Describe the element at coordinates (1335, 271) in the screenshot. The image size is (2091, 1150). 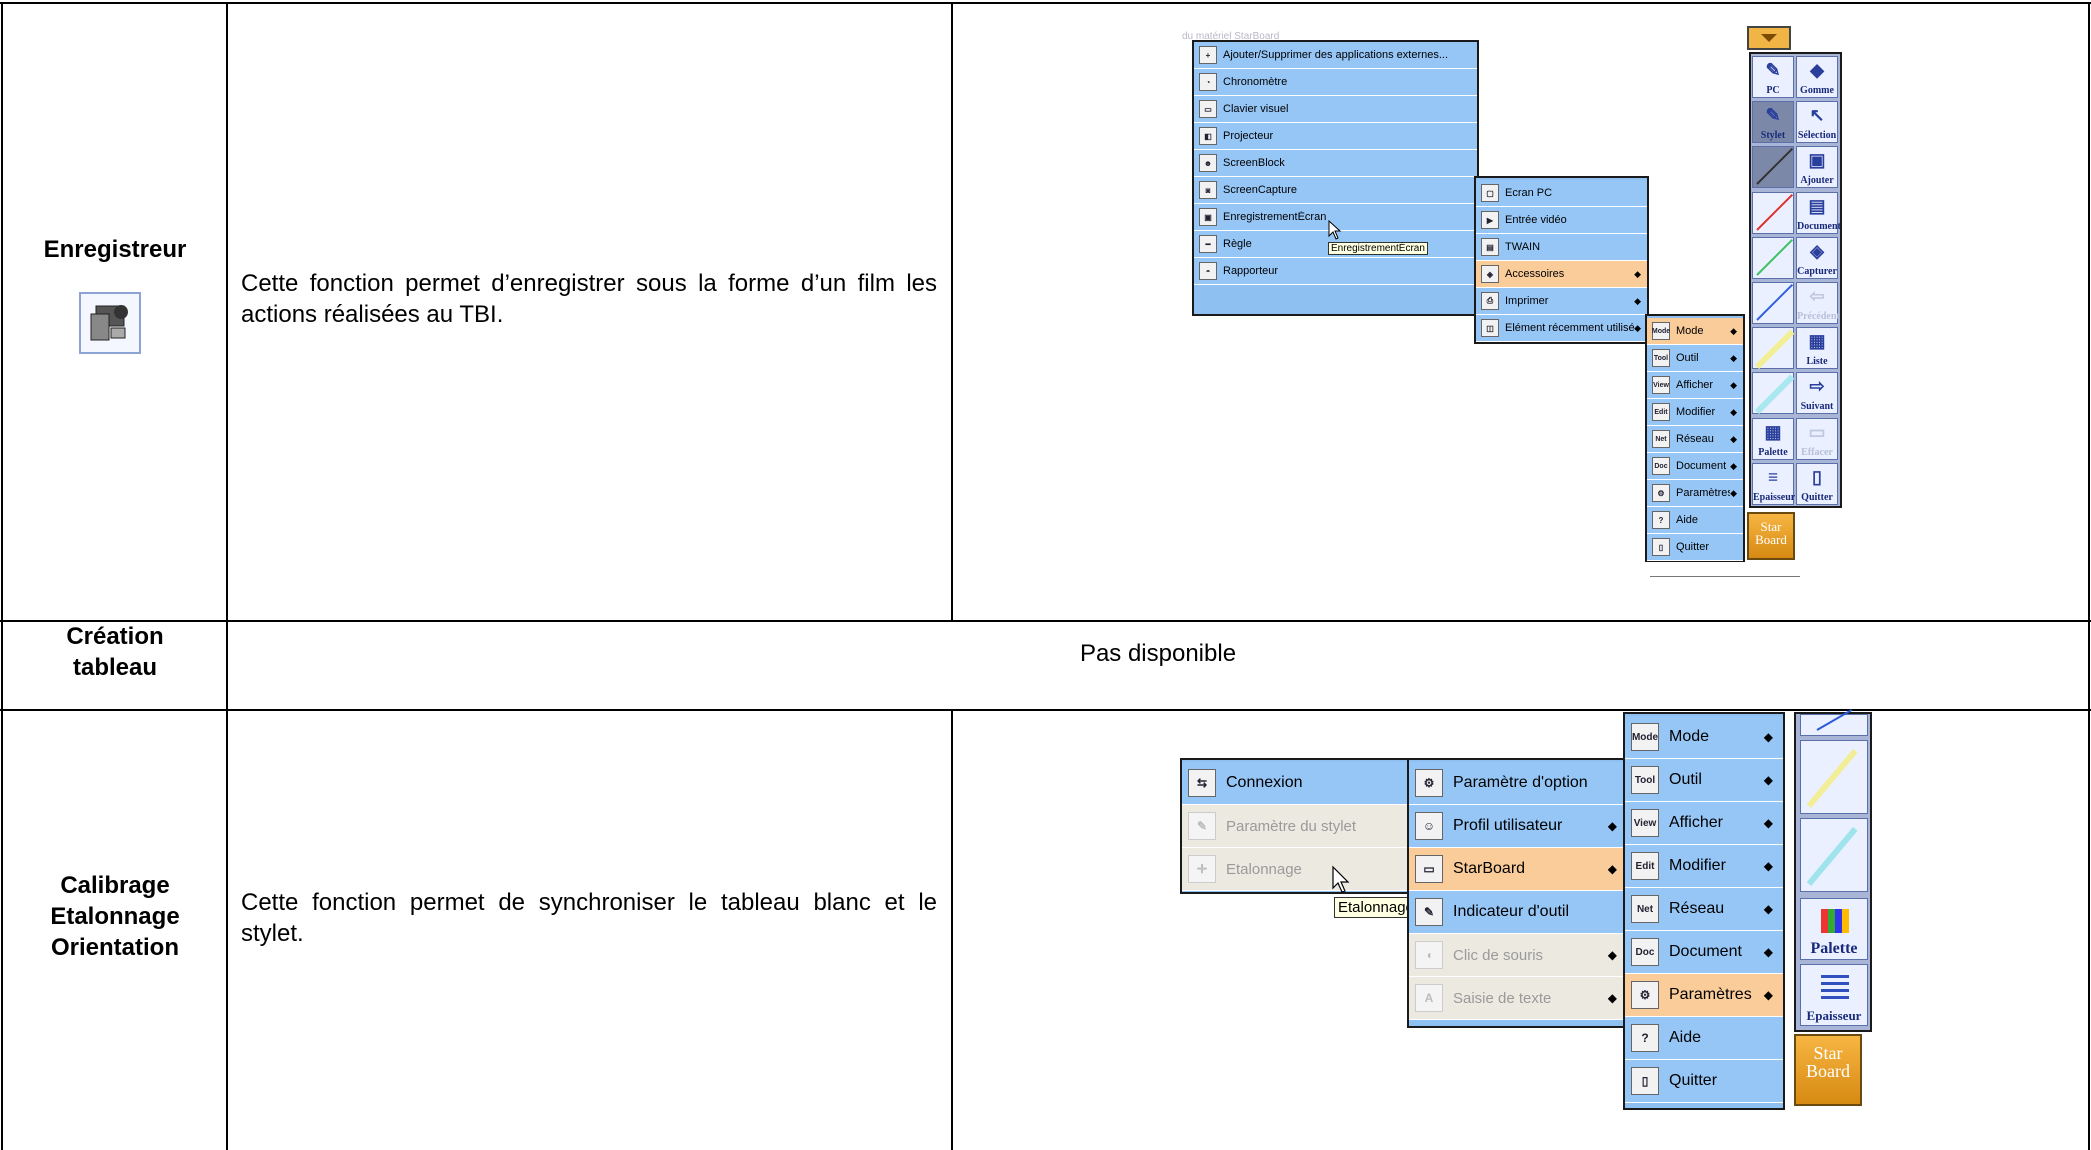
I see `menu-item-rapporteur: ◓ Rapporteur` at that location.